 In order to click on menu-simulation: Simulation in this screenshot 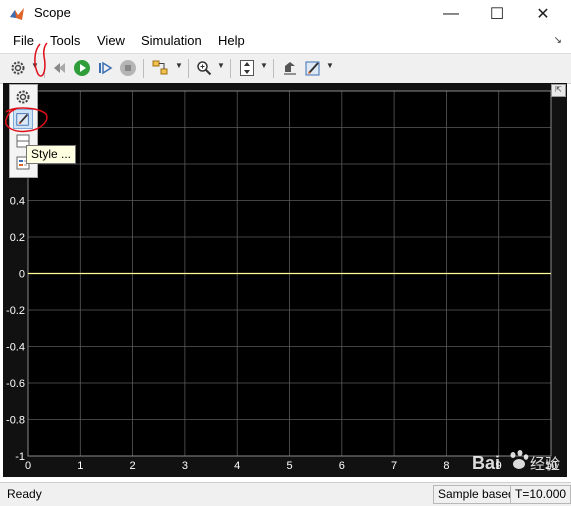, I will do `click(171, 40)`.